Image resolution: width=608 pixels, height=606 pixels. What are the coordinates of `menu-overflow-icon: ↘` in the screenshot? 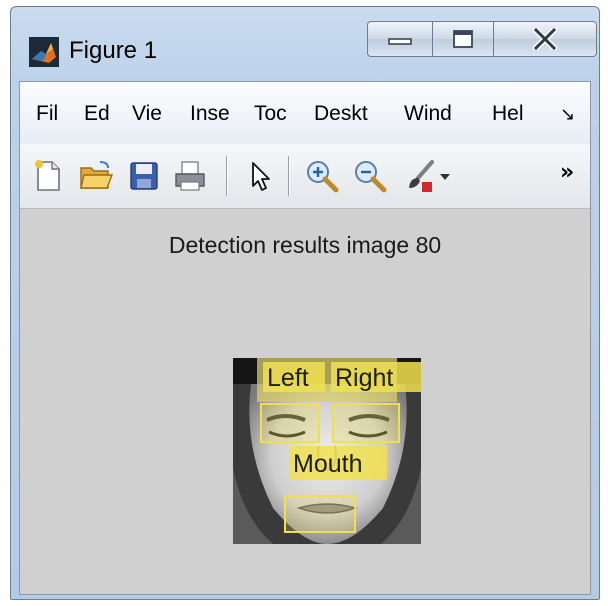 It's located at (567, 114).